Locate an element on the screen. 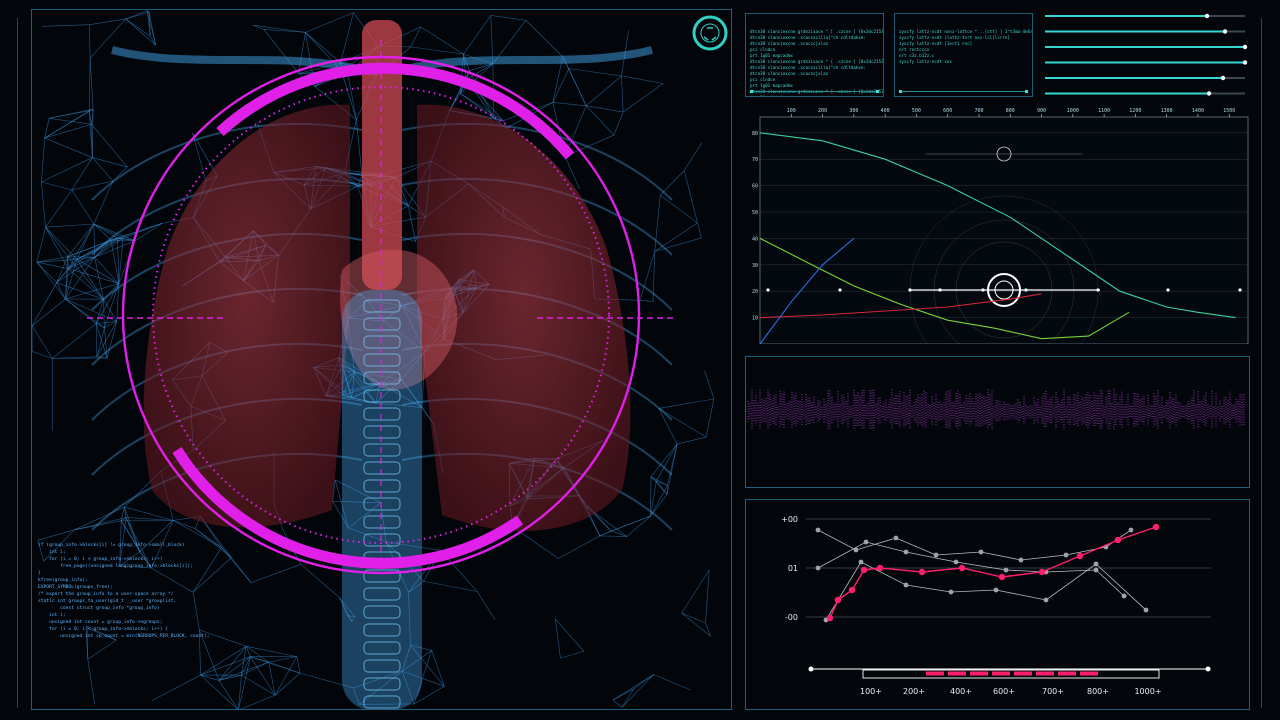 Image resolution: width=1280 pixels, height=720 pixels. x-tick-label: 1000 is located at coordinates (1073, 111).